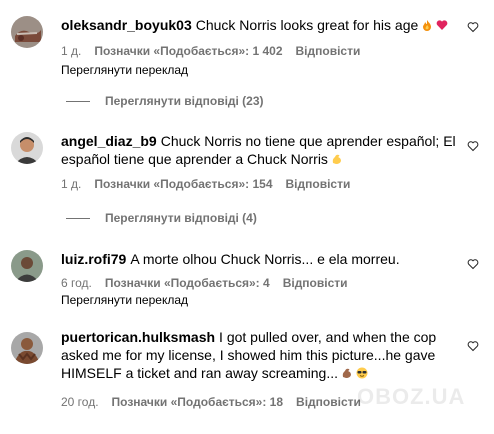 Image resolution: width=494 pixels, height=434 pixels. I want to click on watermark-logo: OBOZ.UA, so click(411, 396).